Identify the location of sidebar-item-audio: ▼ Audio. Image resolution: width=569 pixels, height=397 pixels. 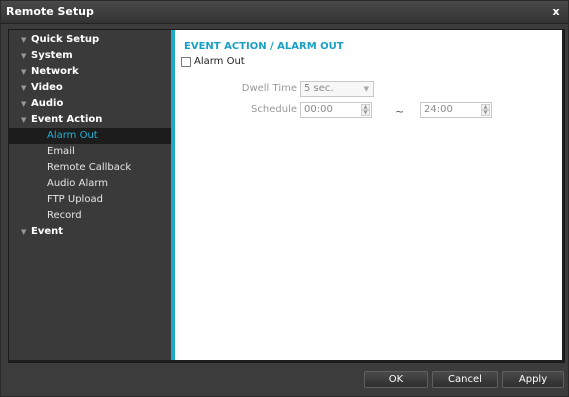
(90, 104).